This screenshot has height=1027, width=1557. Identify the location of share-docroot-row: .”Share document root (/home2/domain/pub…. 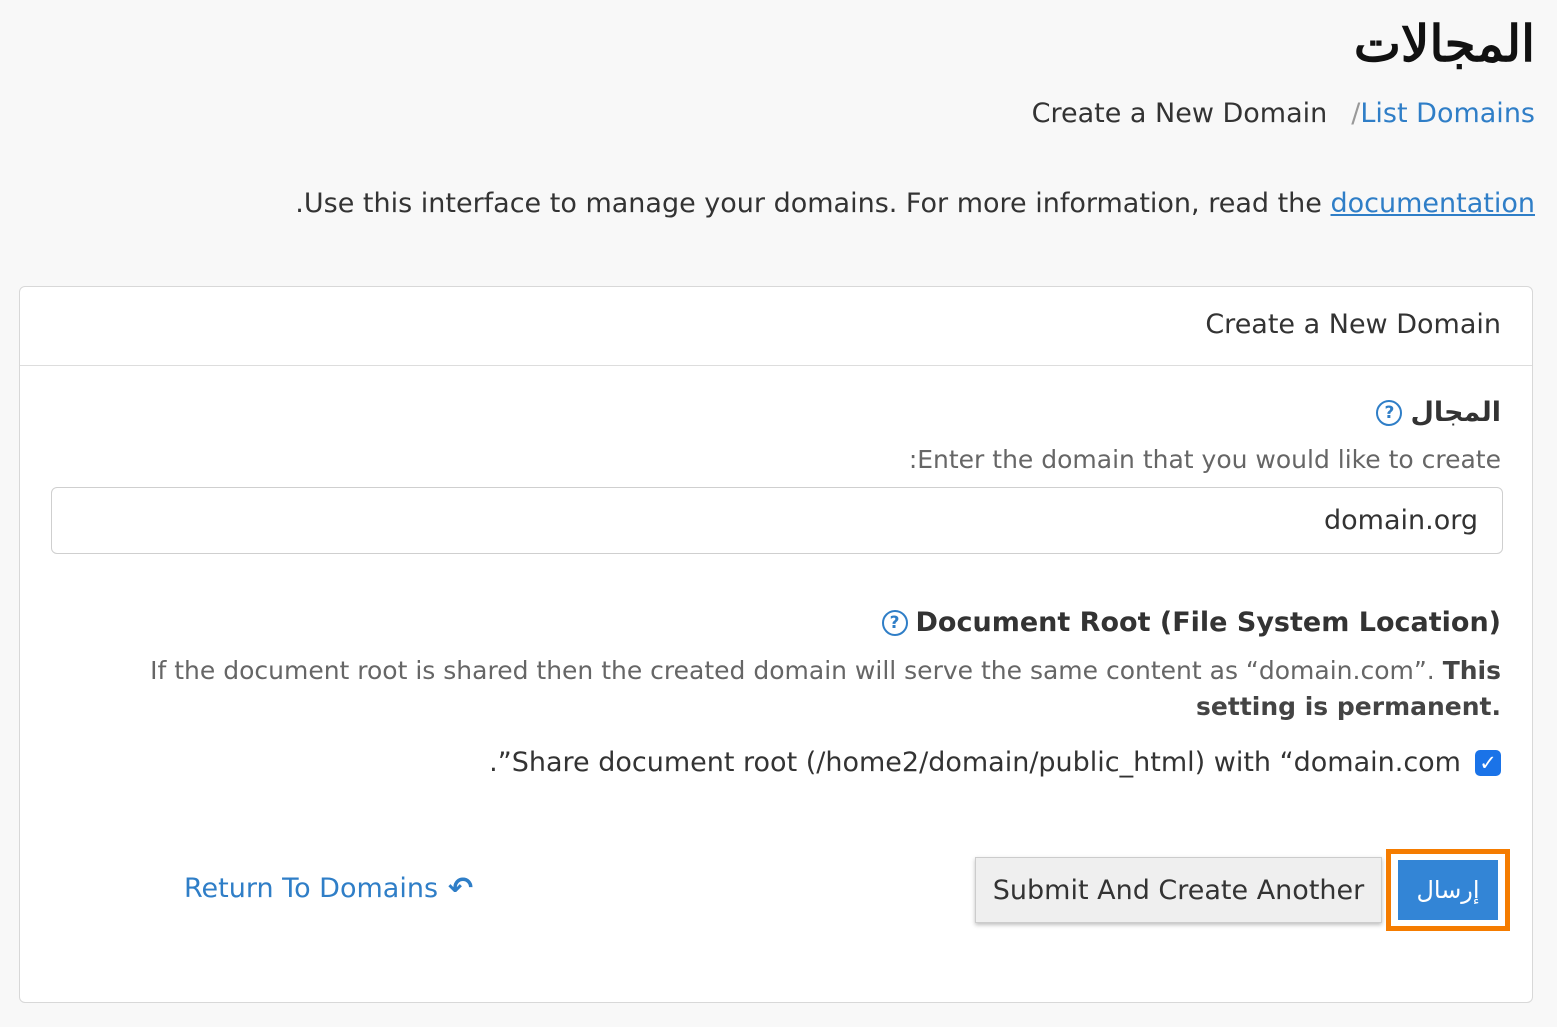
(995, 762).